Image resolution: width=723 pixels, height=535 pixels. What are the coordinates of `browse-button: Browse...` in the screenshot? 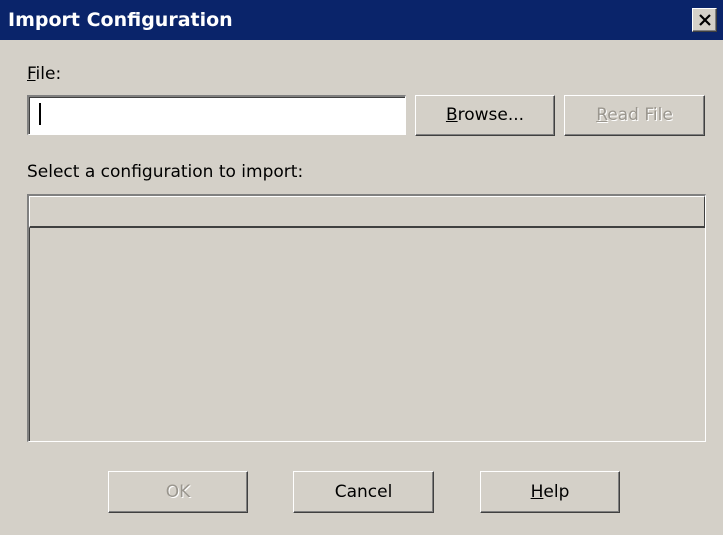 It's located at (485, 115).